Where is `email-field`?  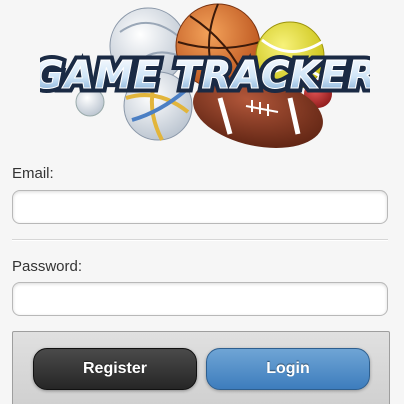 email-field is located at coordinates (200, 207).